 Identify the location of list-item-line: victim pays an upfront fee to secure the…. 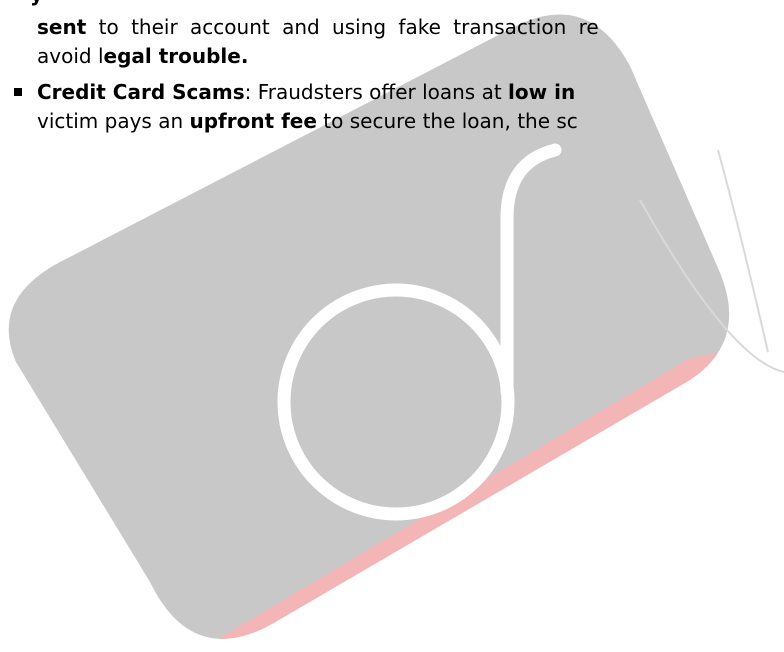
(307, 121).